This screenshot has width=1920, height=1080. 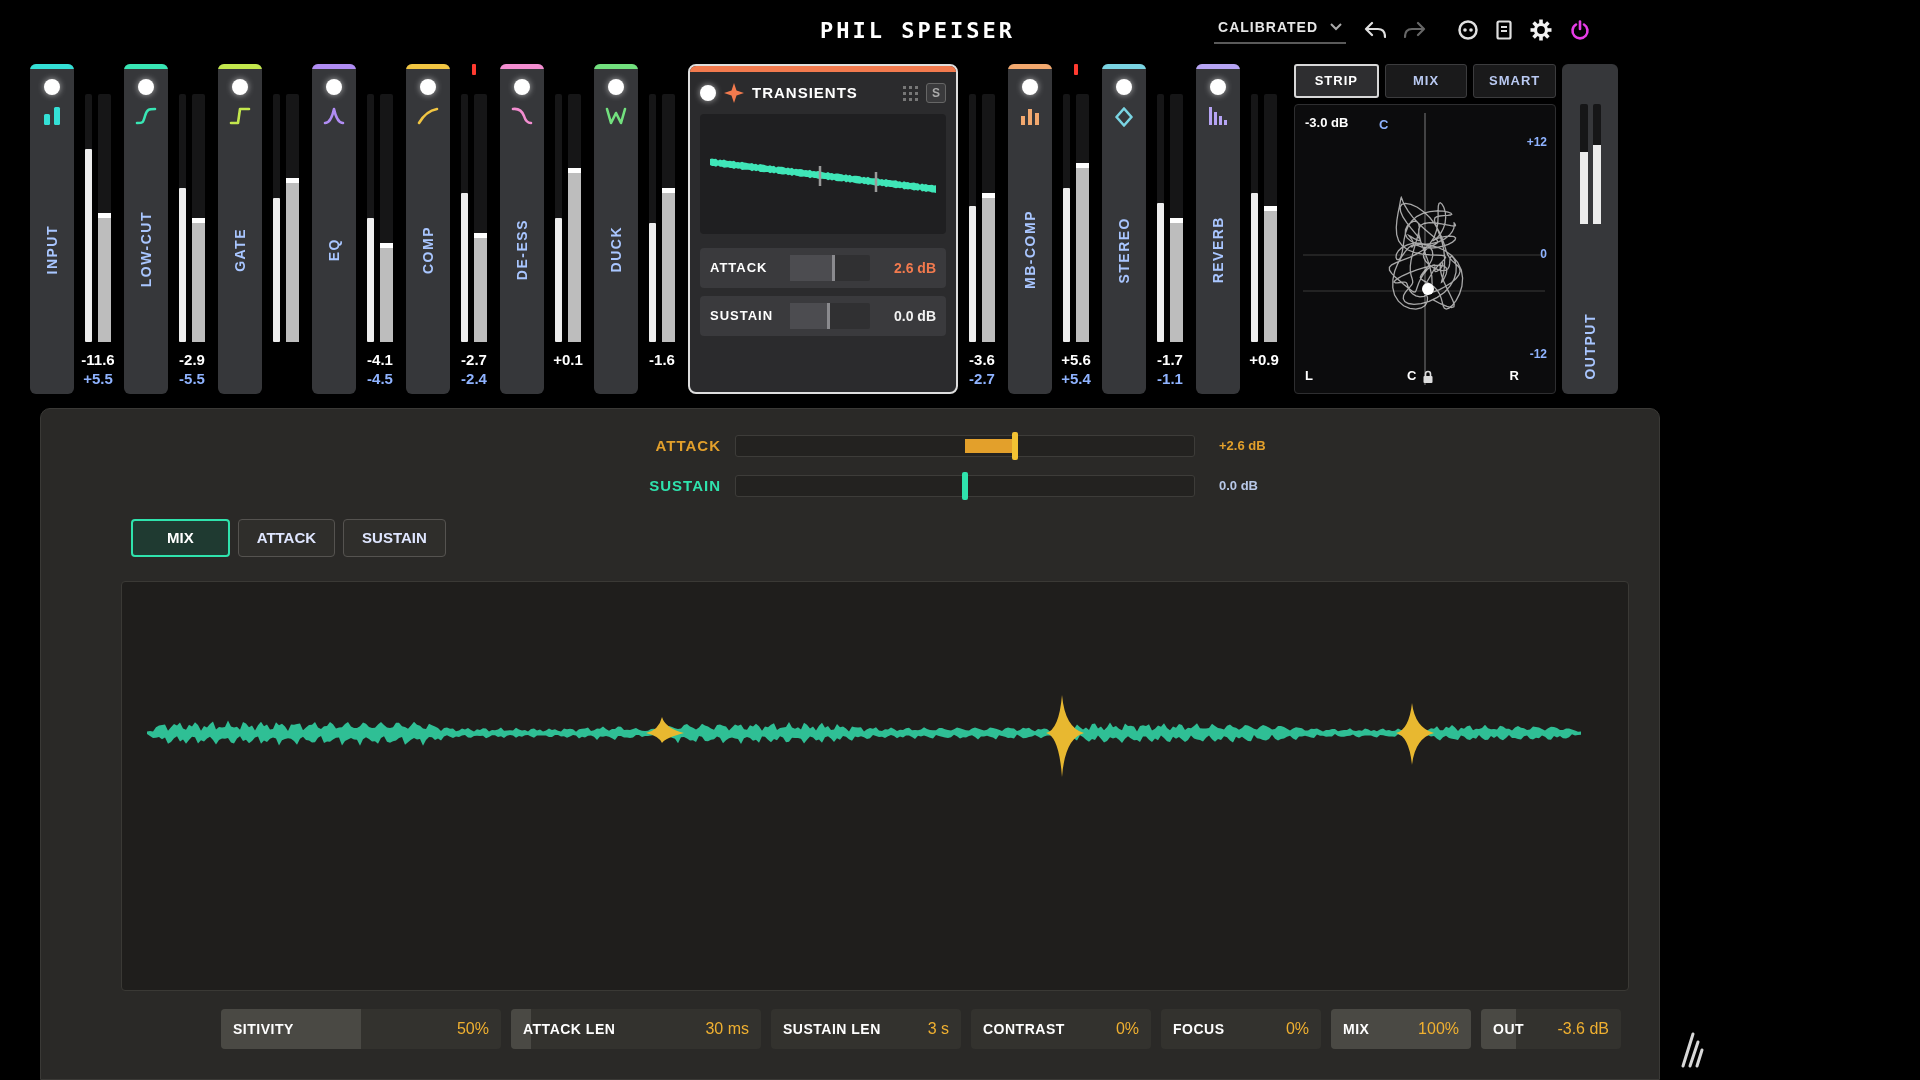 I want to click on module-title: TRANSIENTS, so click(x=805, y=92).